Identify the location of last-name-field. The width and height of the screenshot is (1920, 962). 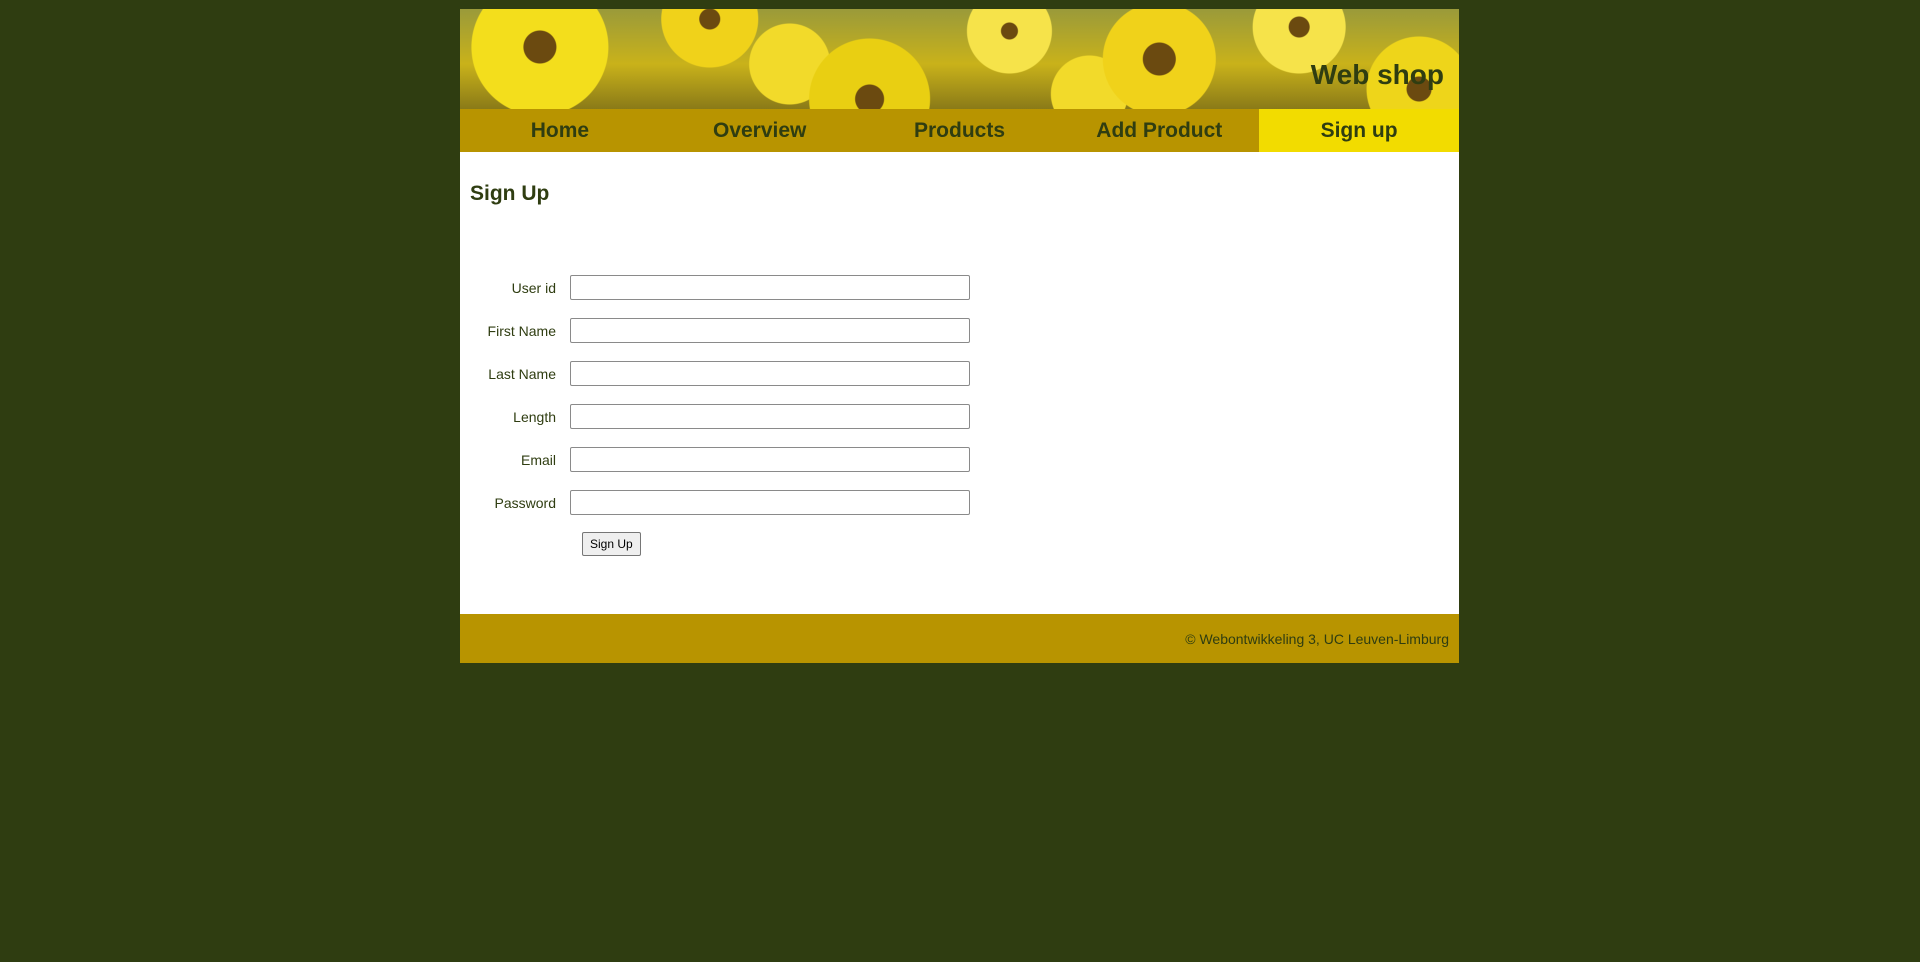
(770, 373).